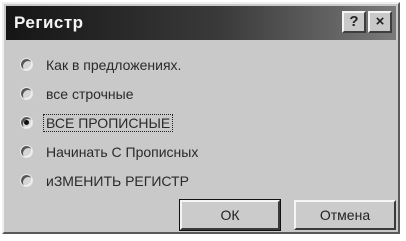  What do you see at coordinates (200, 155) in the screenshot?
I see `option-title-case: Начинать С Прописных` at bounding box center [200, 155].